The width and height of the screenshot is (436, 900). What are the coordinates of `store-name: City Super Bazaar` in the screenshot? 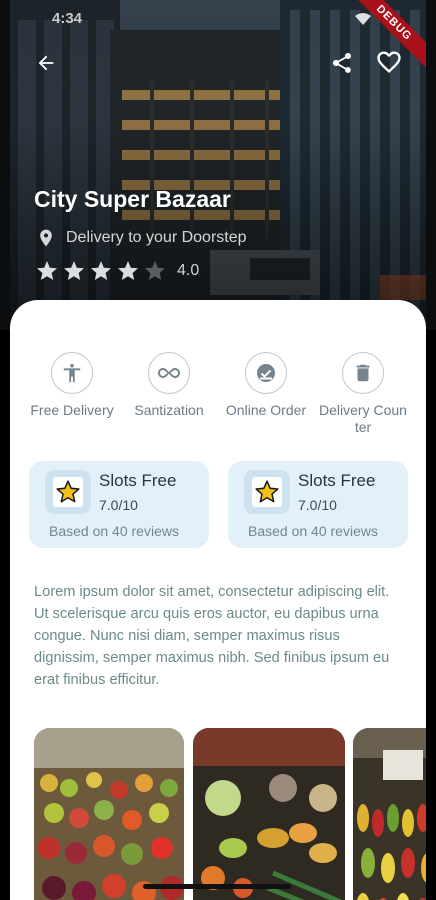 It's located at (132, 199).